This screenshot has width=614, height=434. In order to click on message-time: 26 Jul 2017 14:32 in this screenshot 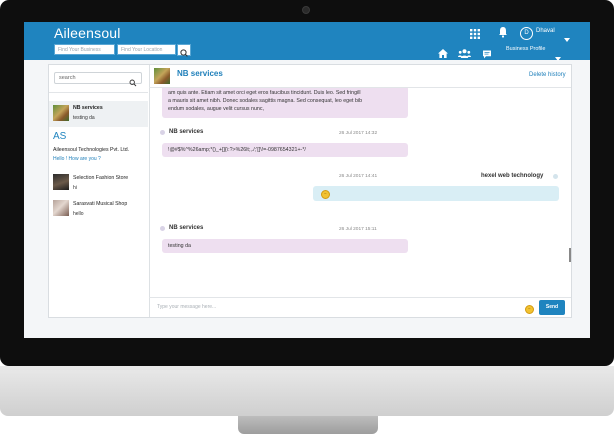, I will do `click(358, 133)`.